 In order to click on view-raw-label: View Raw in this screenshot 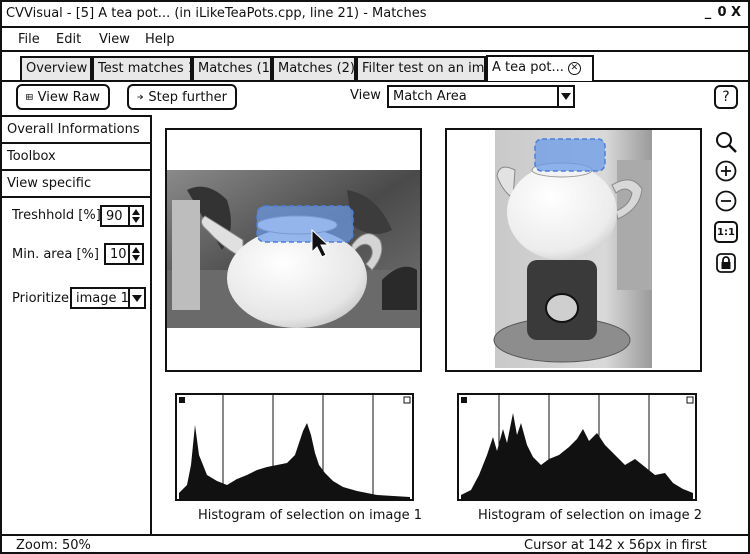, I will do `click(68, 97)`.